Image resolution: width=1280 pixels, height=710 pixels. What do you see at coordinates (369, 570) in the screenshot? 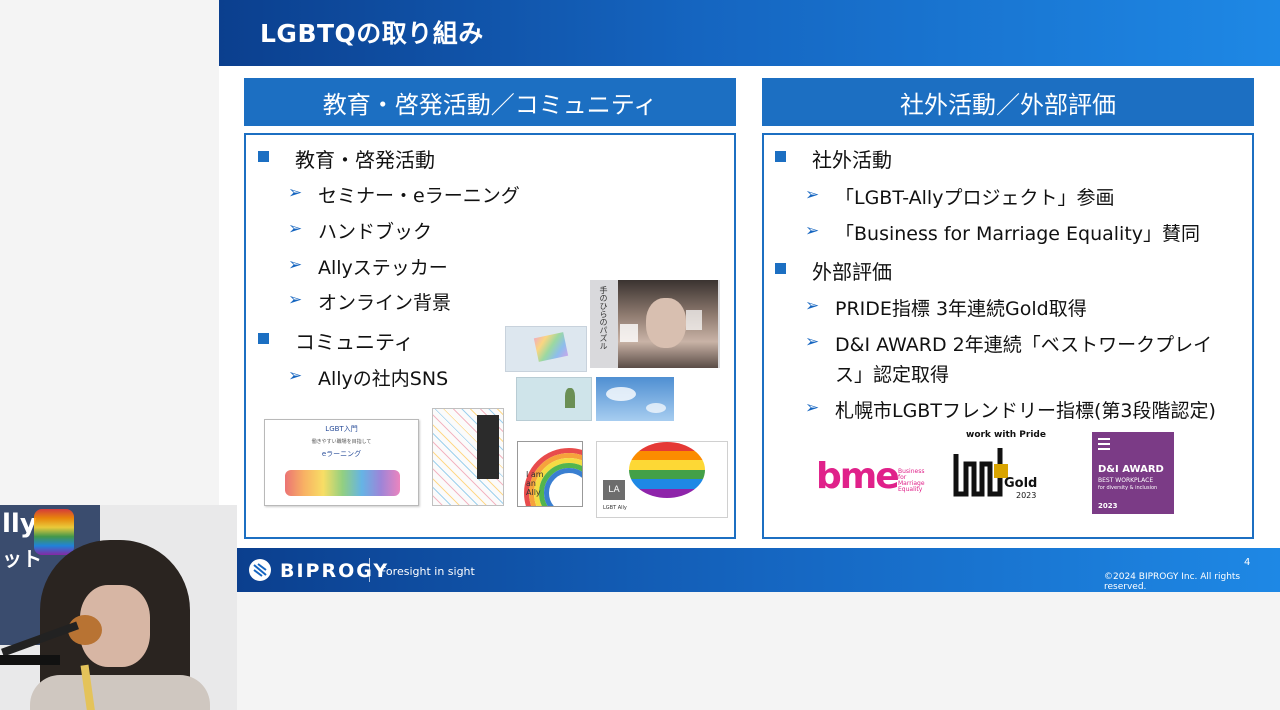
I see `footer-divider` at bounding box center [369, 570].